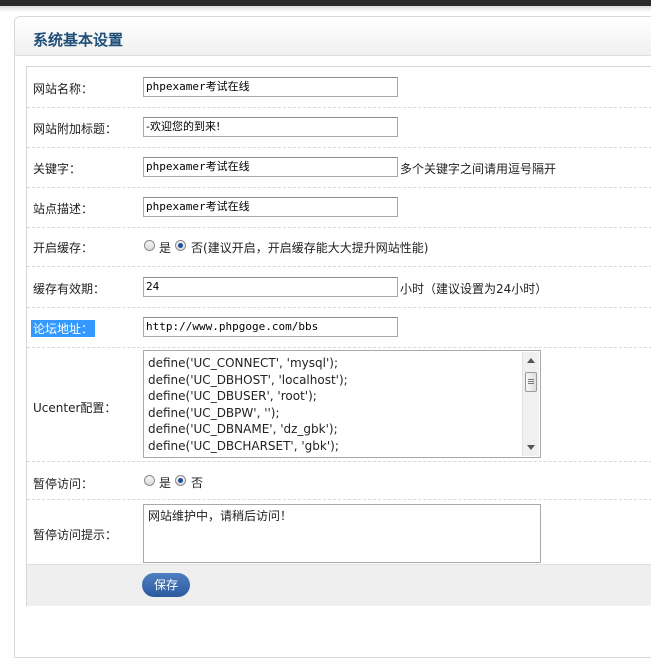  I want to click on form-footer: 保存, so click(339, 585).